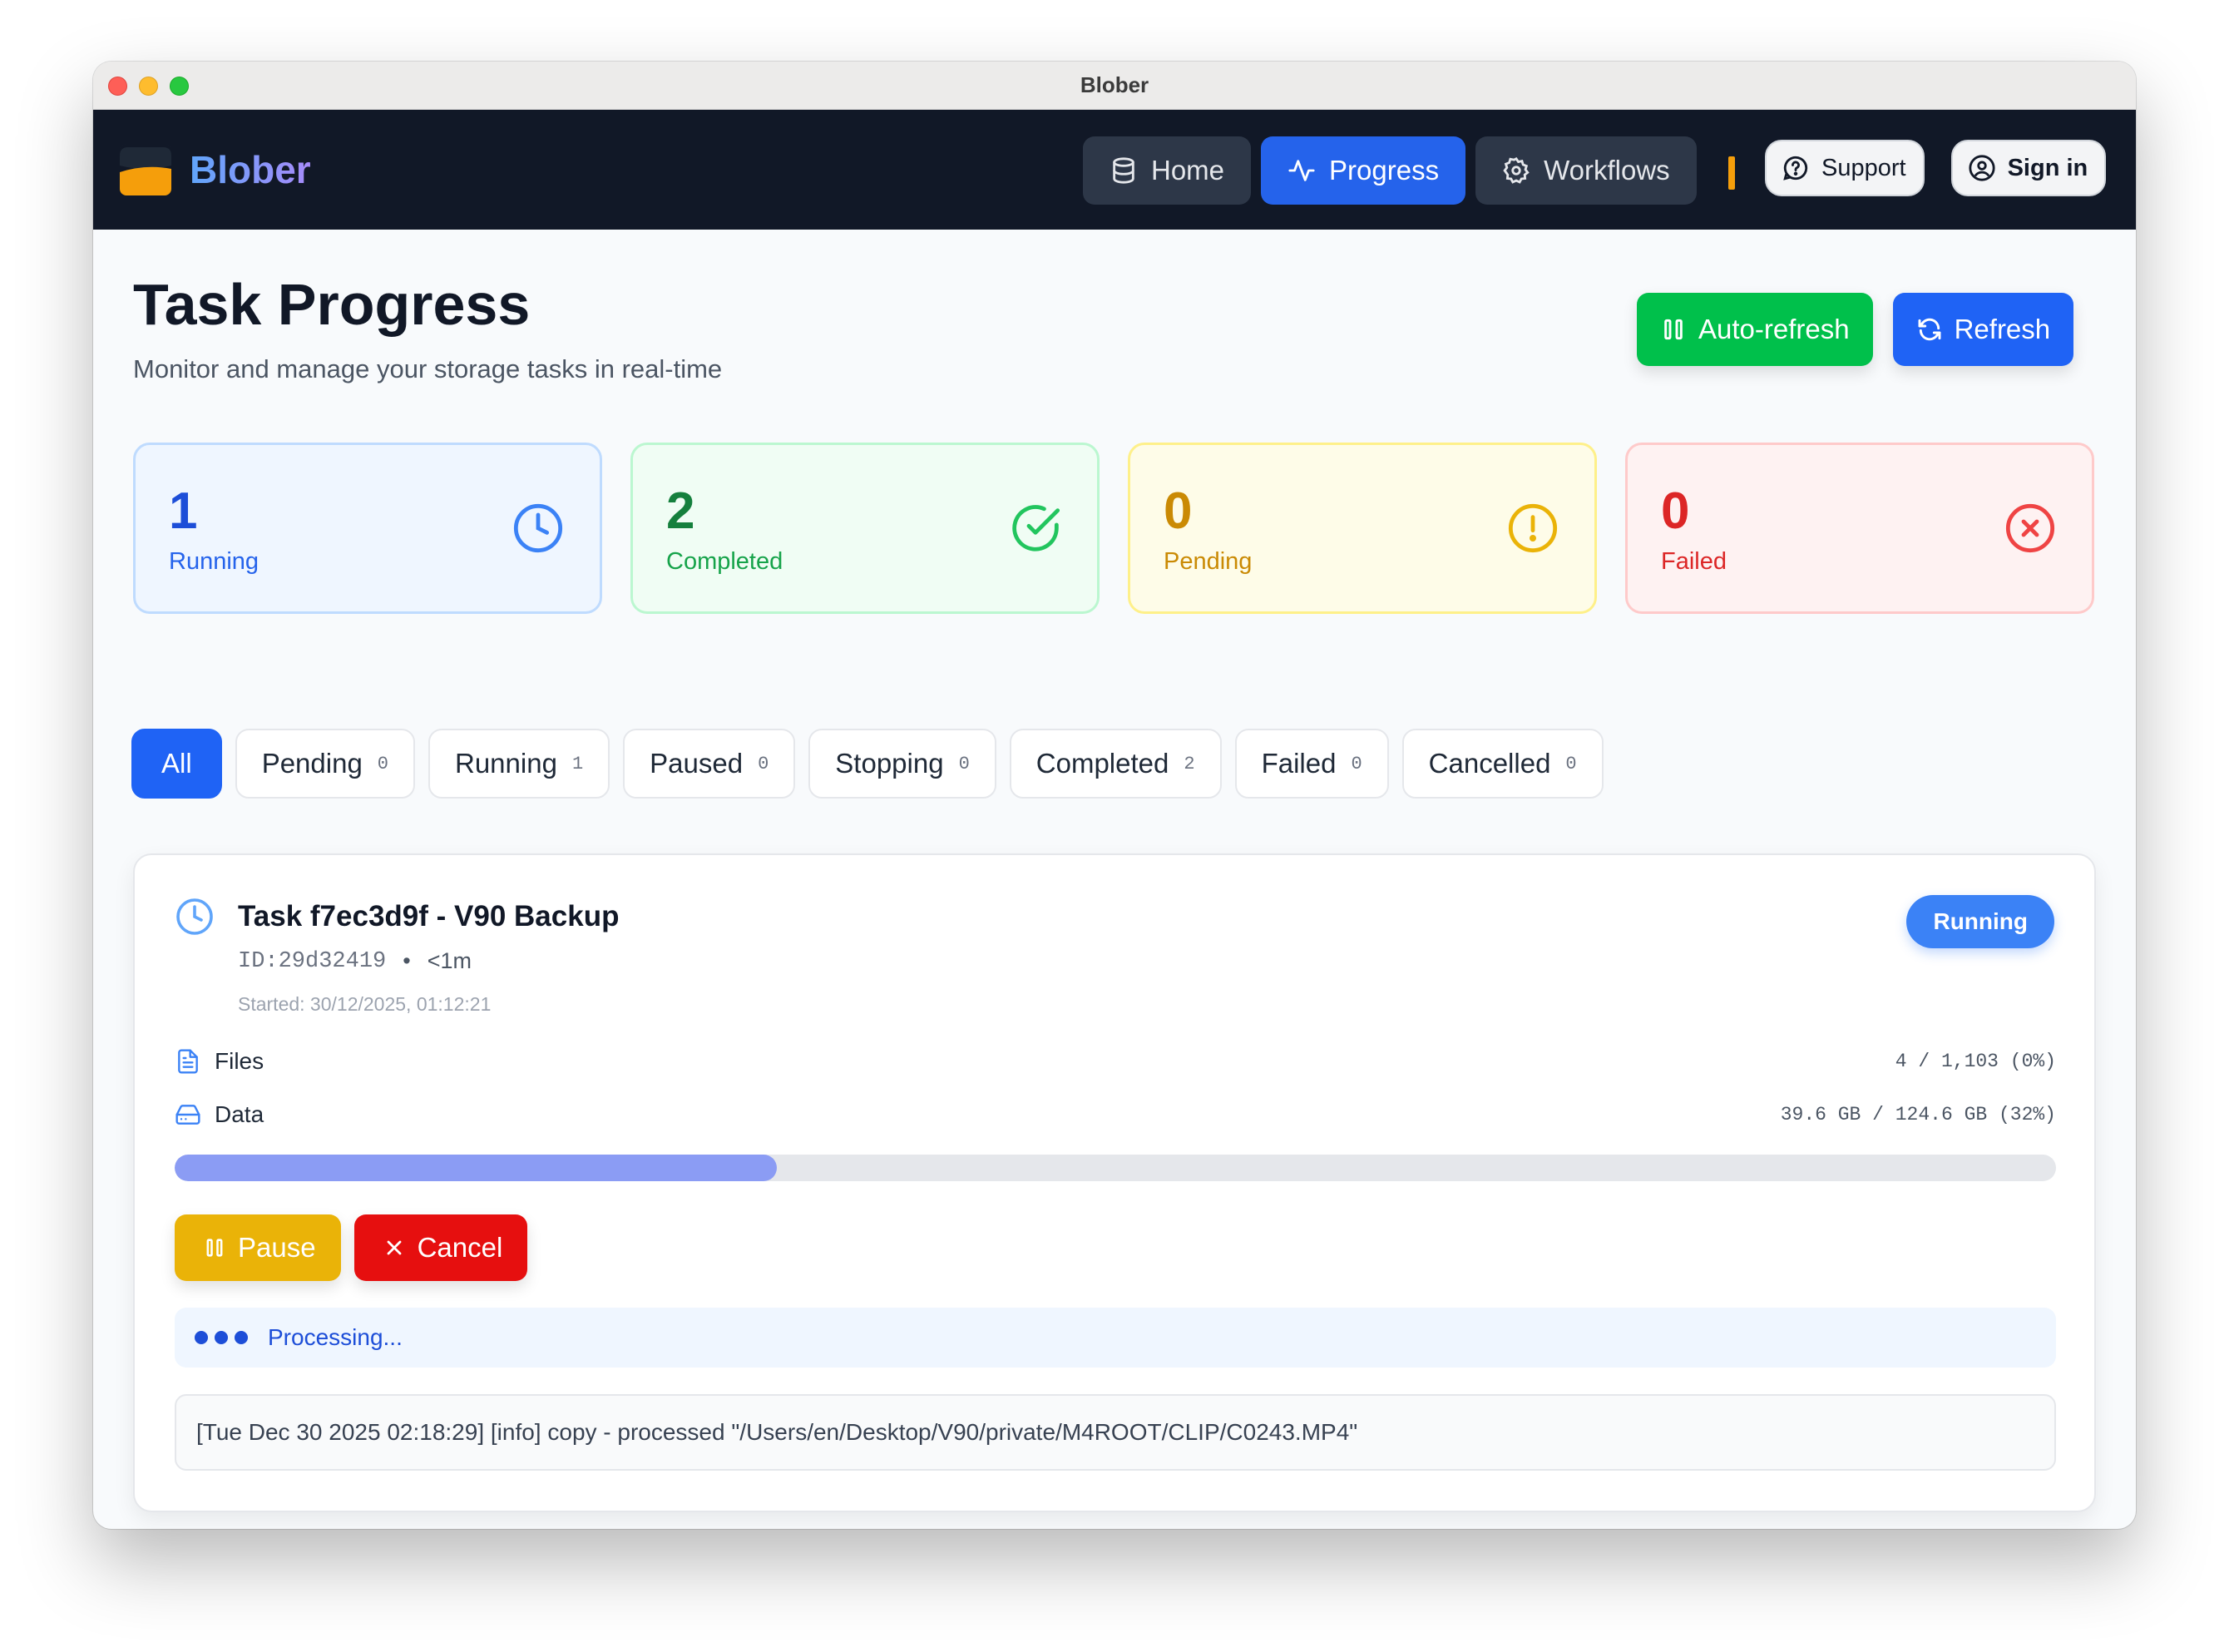 The height and width of the screenshot is (1652, 2229). I want to click on stats-row: 1 Running 2 Completed 0 Pending 0 Failed, so click(1113, 528).